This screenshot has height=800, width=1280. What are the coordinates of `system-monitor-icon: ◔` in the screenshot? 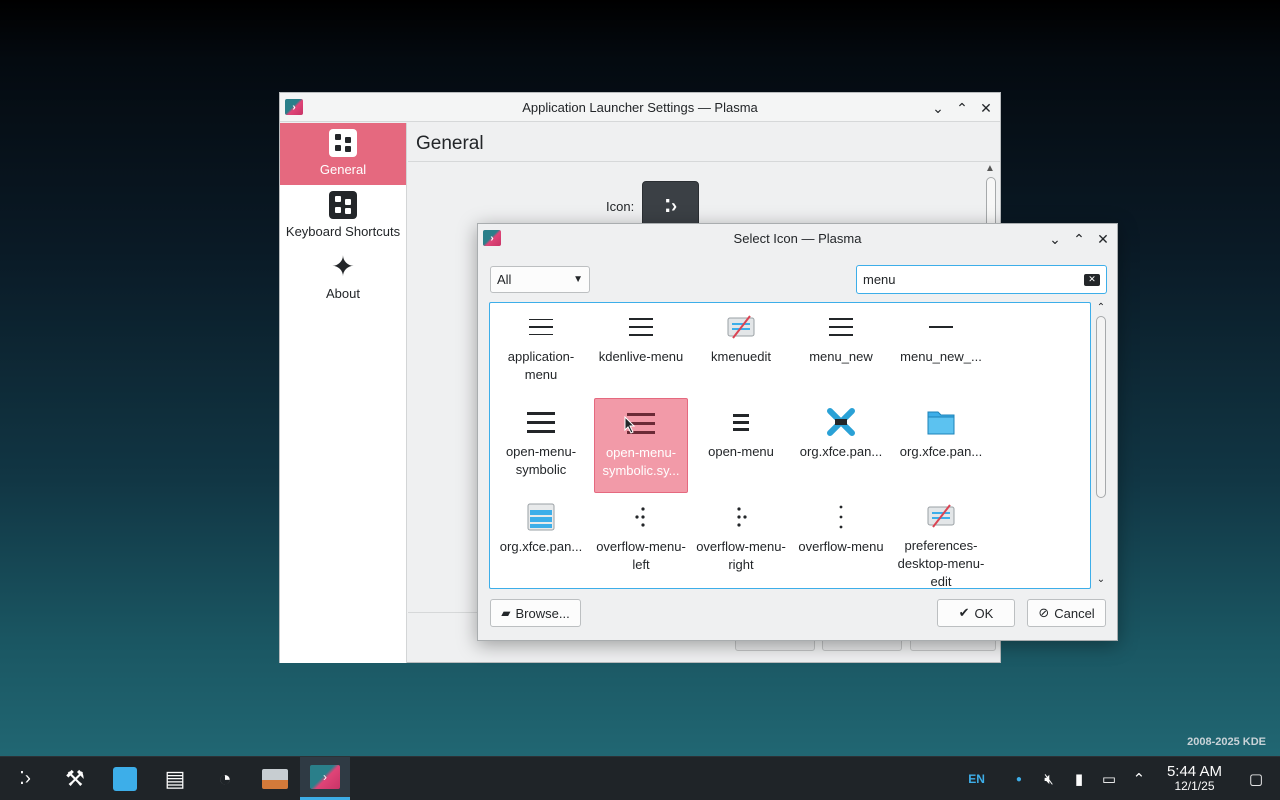 It's located at (225, 778).